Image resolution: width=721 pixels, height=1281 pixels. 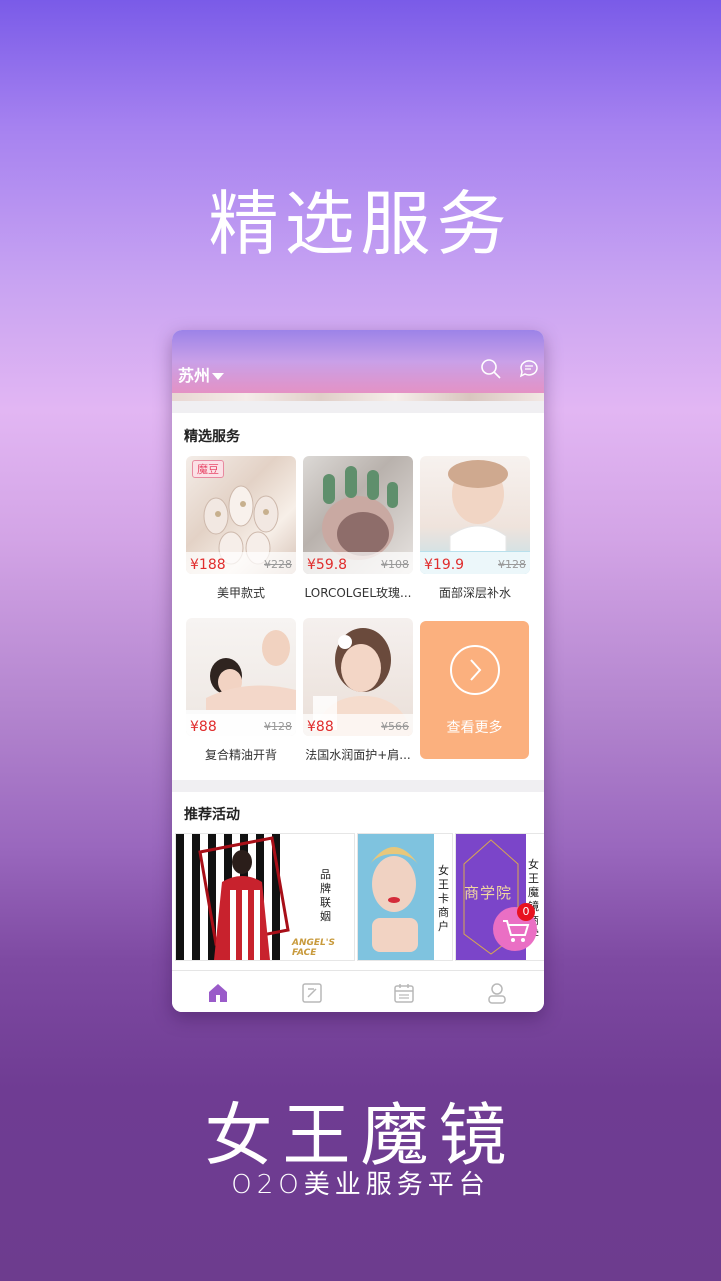 I want to click on original-price: ¥566, so click(x=395, y=726).